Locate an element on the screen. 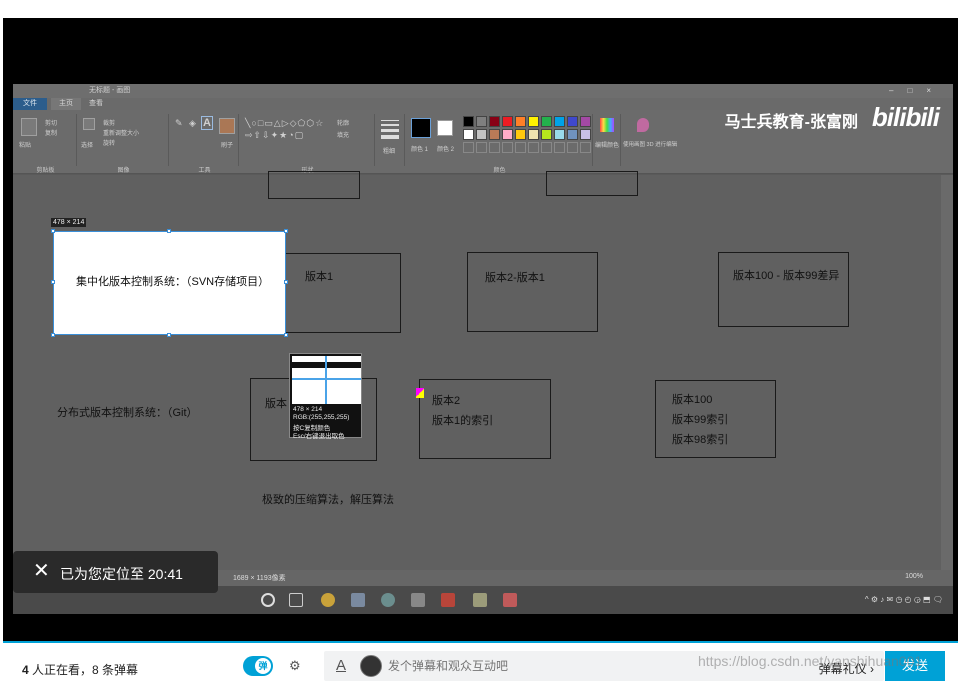  window-controls: –□× is located at coordinates (917, 91).